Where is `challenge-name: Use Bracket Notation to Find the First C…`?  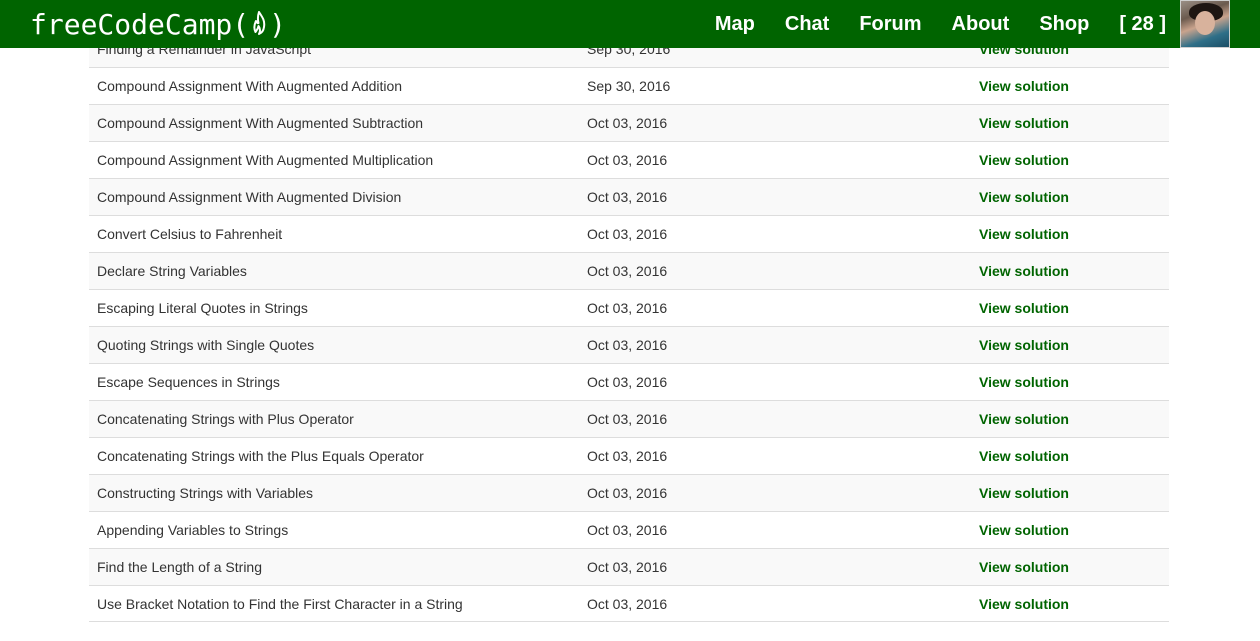 challenge-name: Use Bracket Notation to Find the First C… is located at coordinates (280, 603).